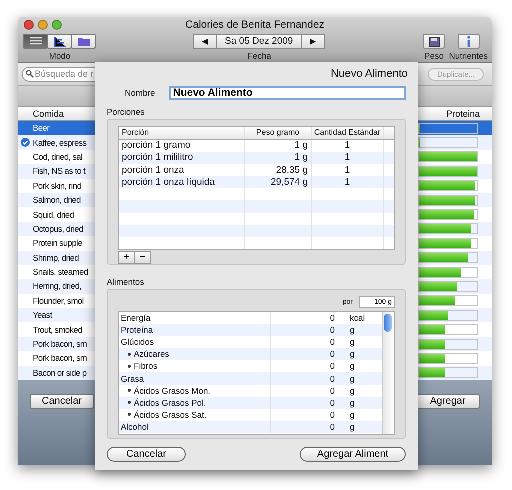 This screenshot has height=490, width=512. What do you see at coordinates (57, 200) in the screenshot?
I see `food-name: Salmon, dried` at bounding box center [57, 200].